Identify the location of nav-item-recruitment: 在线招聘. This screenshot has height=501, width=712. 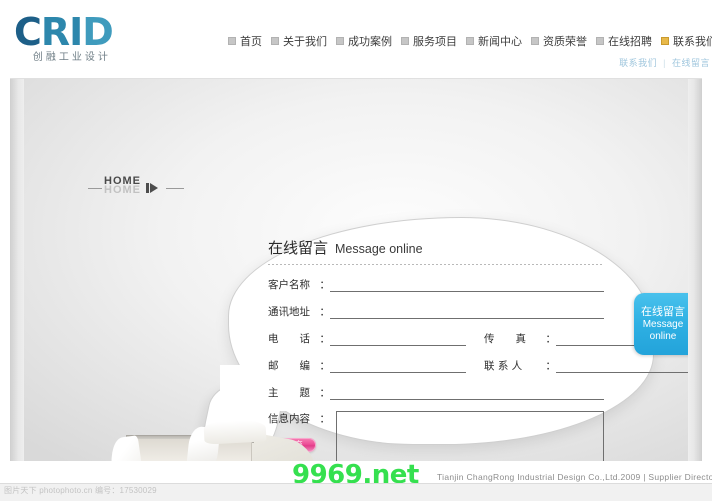
(626, 41).